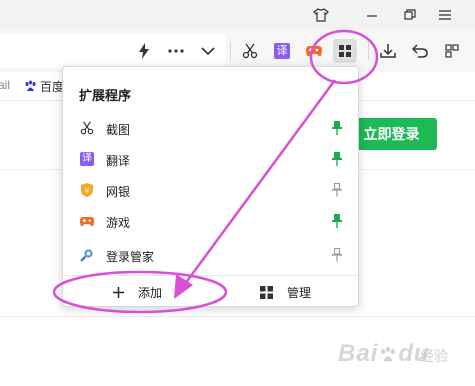 The image size is (475, 386). Describe the element at coordinates (372, 15) in the screenshot. I see `minimize-icon` at that location.